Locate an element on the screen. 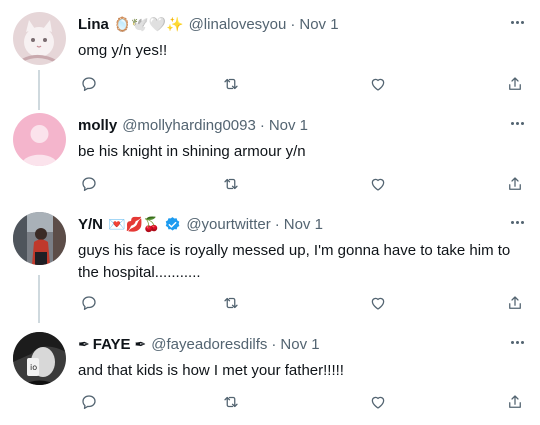  verified-badge-icon is located at coordinates (172, 224).